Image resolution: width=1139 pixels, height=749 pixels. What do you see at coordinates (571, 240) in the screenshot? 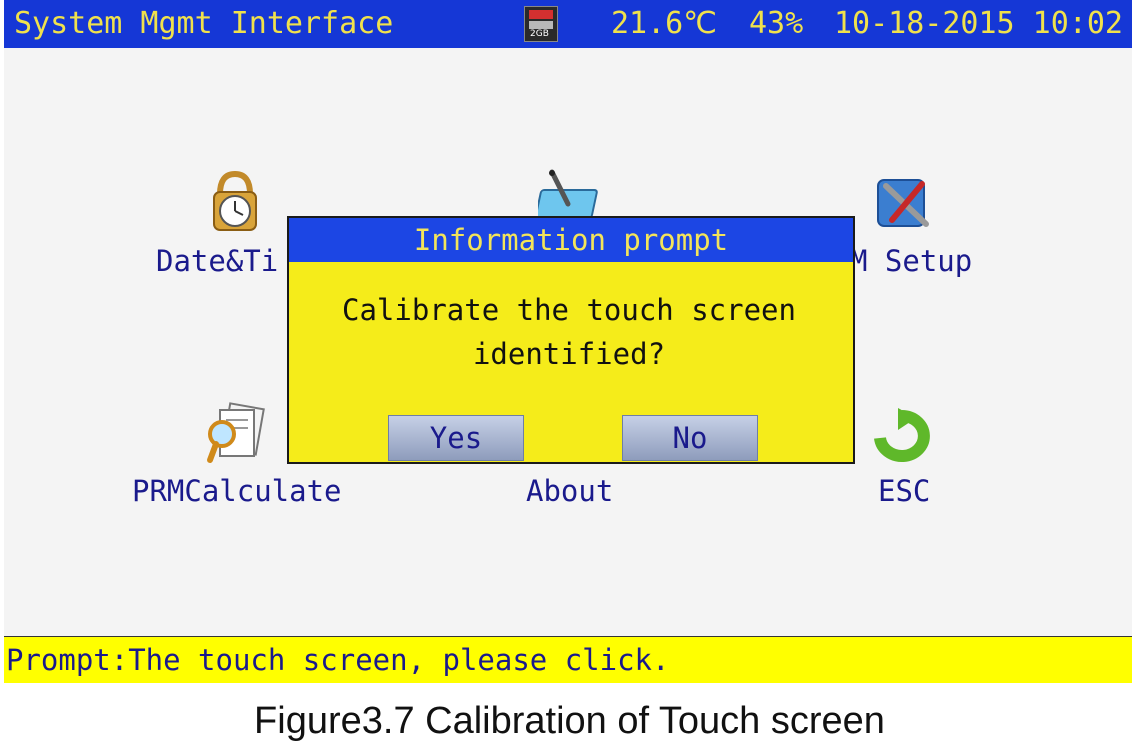
I see `dialog-title: Information prompt` at bounding box center [571, 240].